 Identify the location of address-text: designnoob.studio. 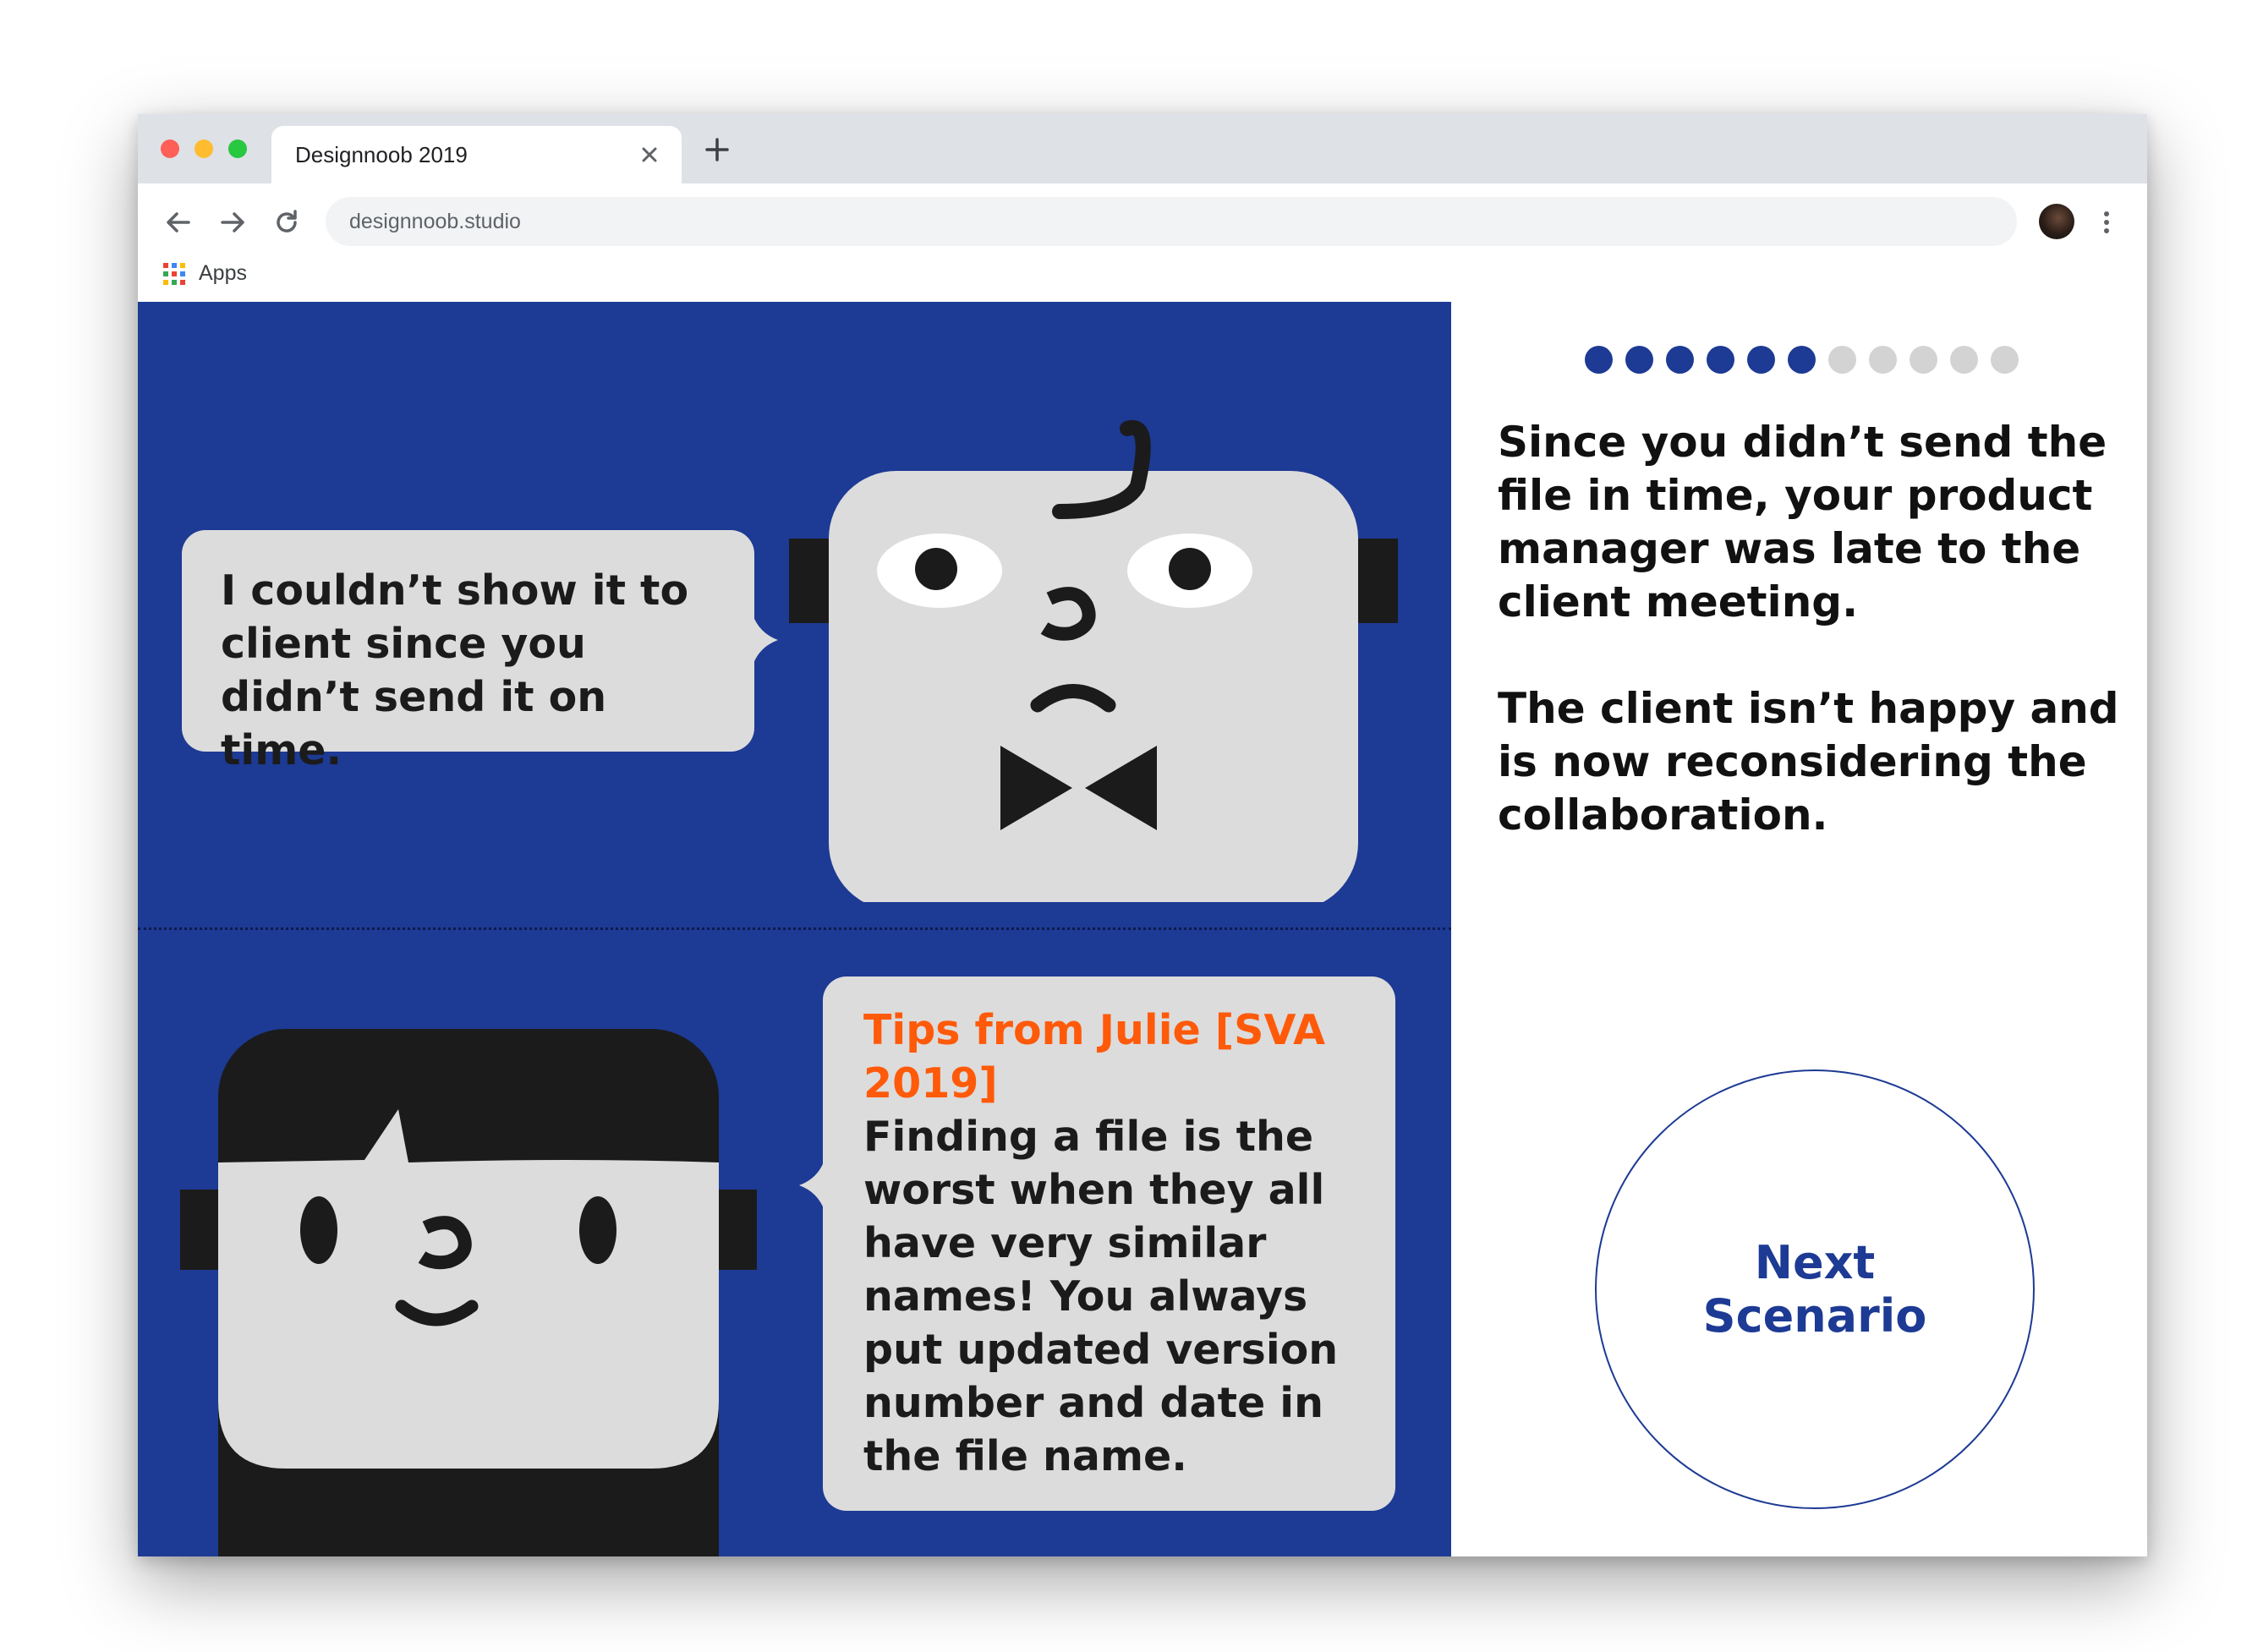
(435, 221).